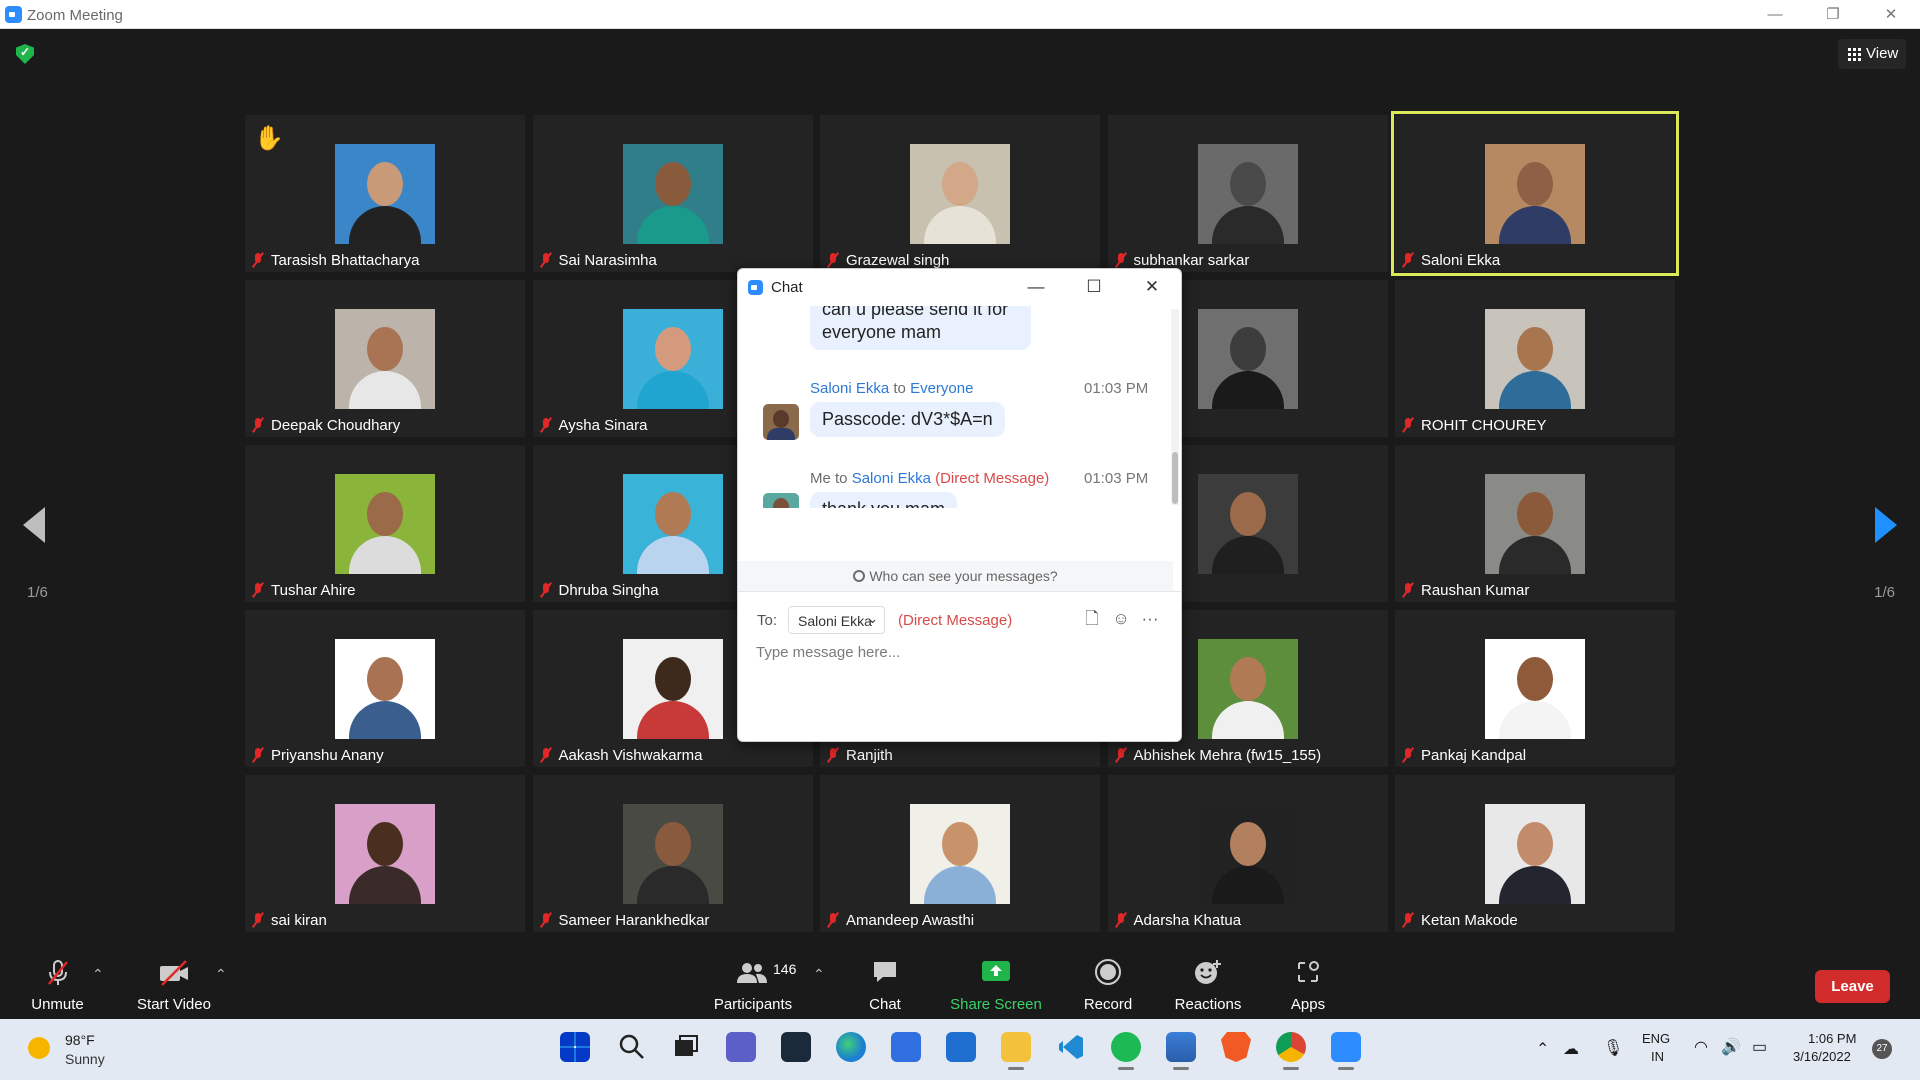 The height and width of the screenshot is (1080, 1920). What do you see at coordinates (1181, 1051) in the screenshot?
I see `photos-app-icon` at bounding box center [1181, 1051].